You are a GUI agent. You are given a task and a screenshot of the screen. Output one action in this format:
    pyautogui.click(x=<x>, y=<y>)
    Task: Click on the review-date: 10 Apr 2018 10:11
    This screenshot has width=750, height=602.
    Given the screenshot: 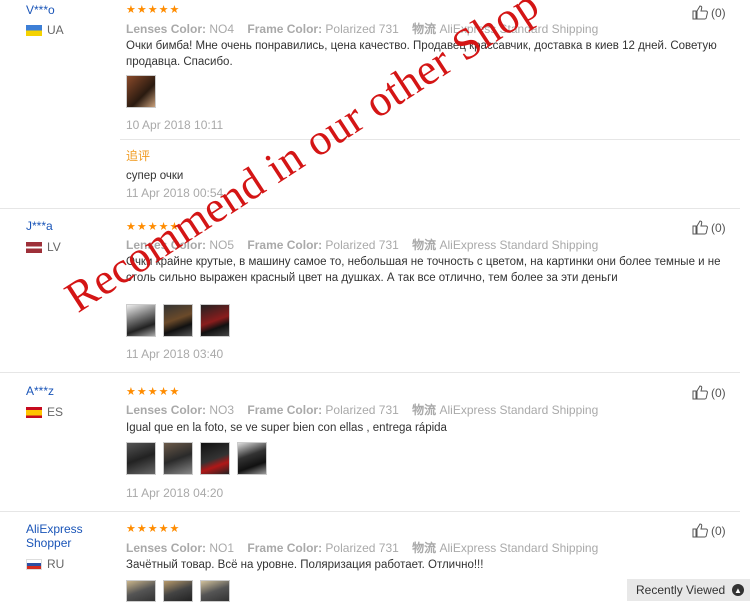 What is the action you would take?
    pyautogui.click(x=175, y=125)
    